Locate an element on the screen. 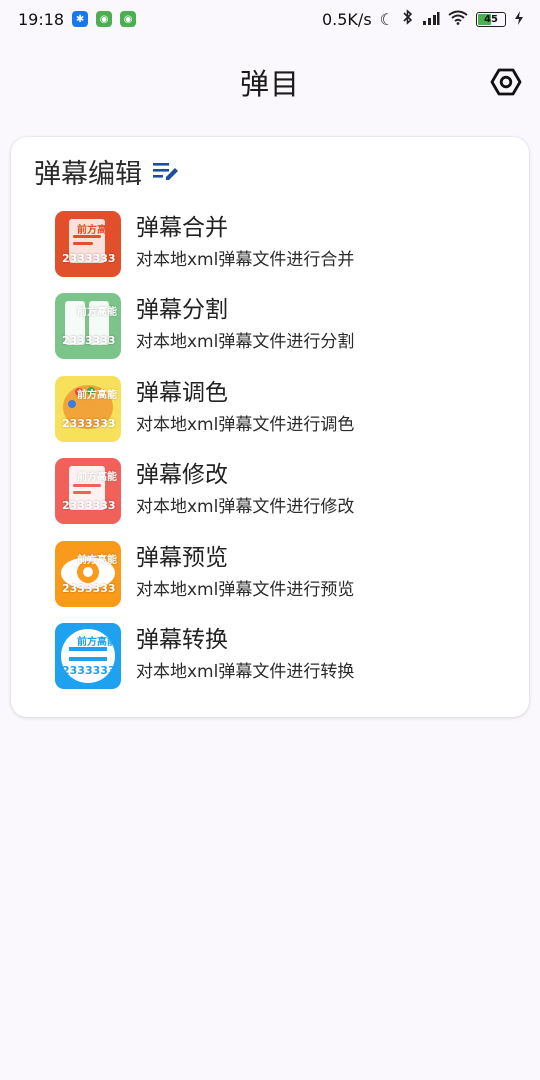 The width and height of the screenshot is (540, 1080). status-left: 19:18 ✱ ◉ ◉ is located at coordinates (77, 19).